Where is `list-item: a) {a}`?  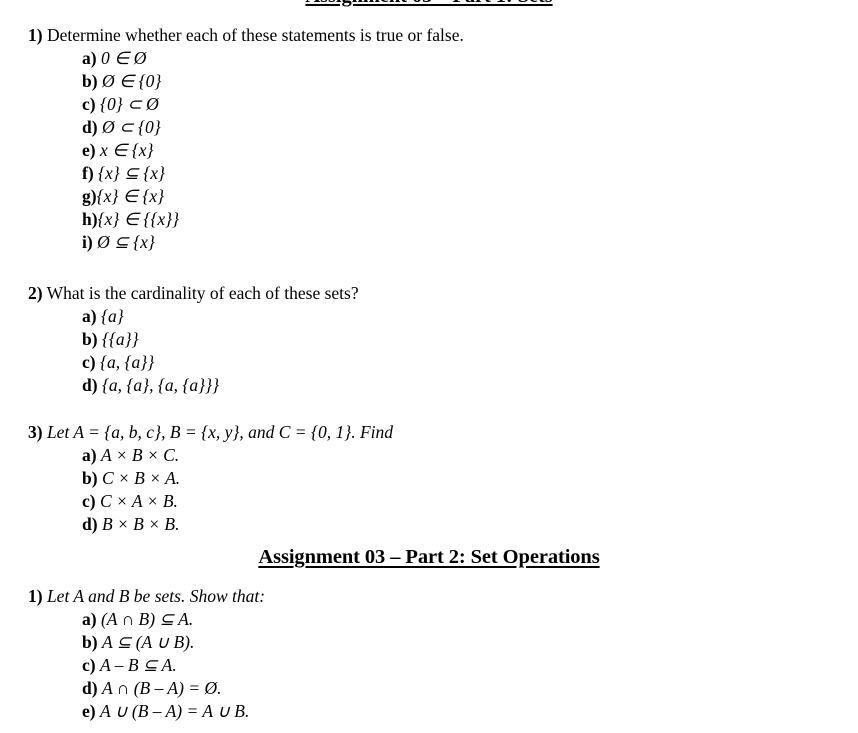 list-item: a) {a} is located at coordinates (193, 316).